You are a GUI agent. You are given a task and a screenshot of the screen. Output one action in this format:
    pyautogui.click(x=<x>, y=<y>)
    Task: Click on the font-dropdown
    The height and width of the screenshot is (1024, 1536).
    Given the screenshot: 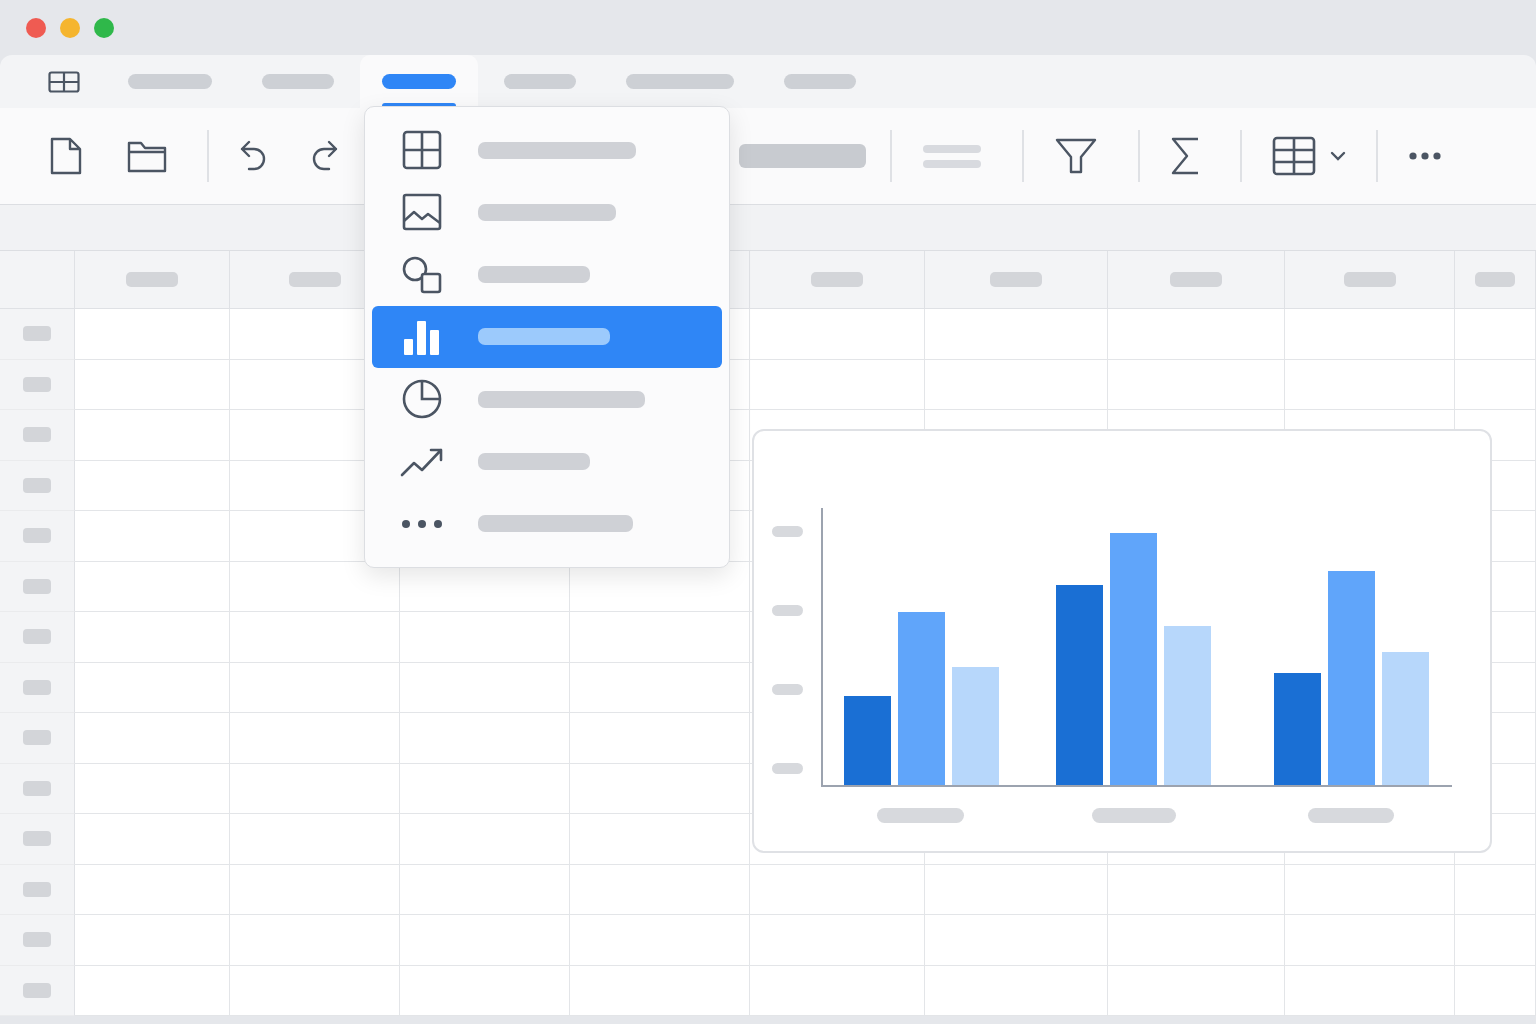 What is the action you would take?
    pyautogui.click(x=802, y=156)
    